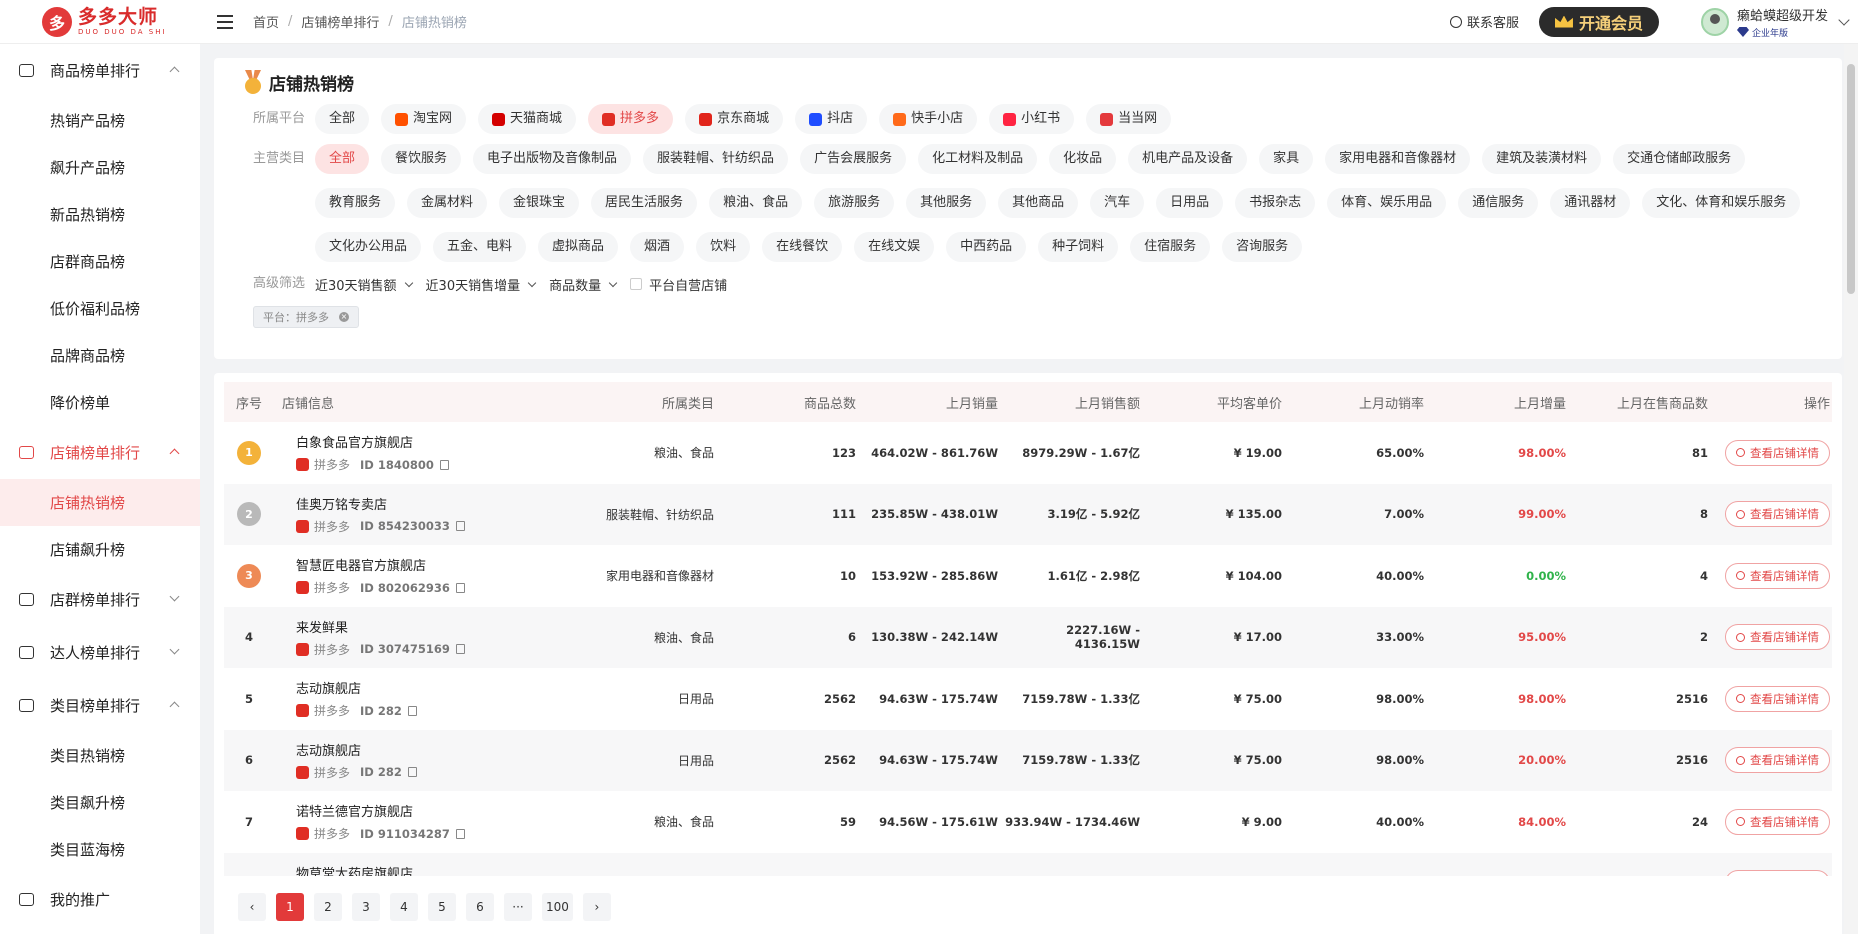 The height and width of the screenshot is (934, 1858). Describe the element at coordinates (1844, 19) in the screenshot. I see `chevron-down-icon` at that location.